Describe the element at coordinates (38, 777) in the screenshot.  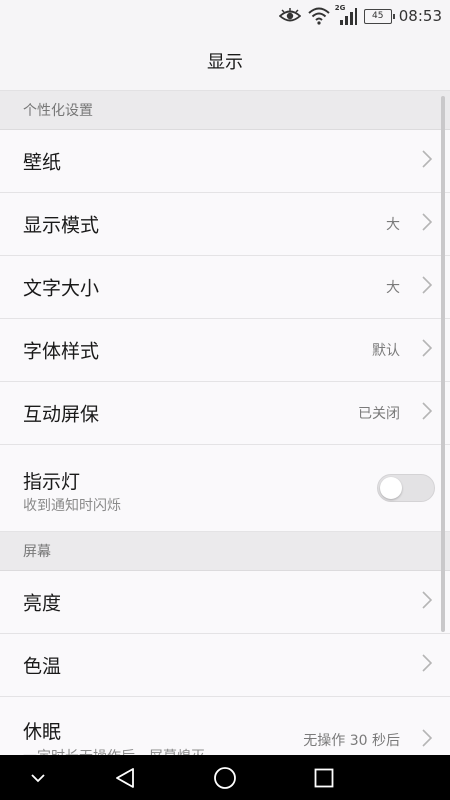
I see `chevron-down-icon` at that location.